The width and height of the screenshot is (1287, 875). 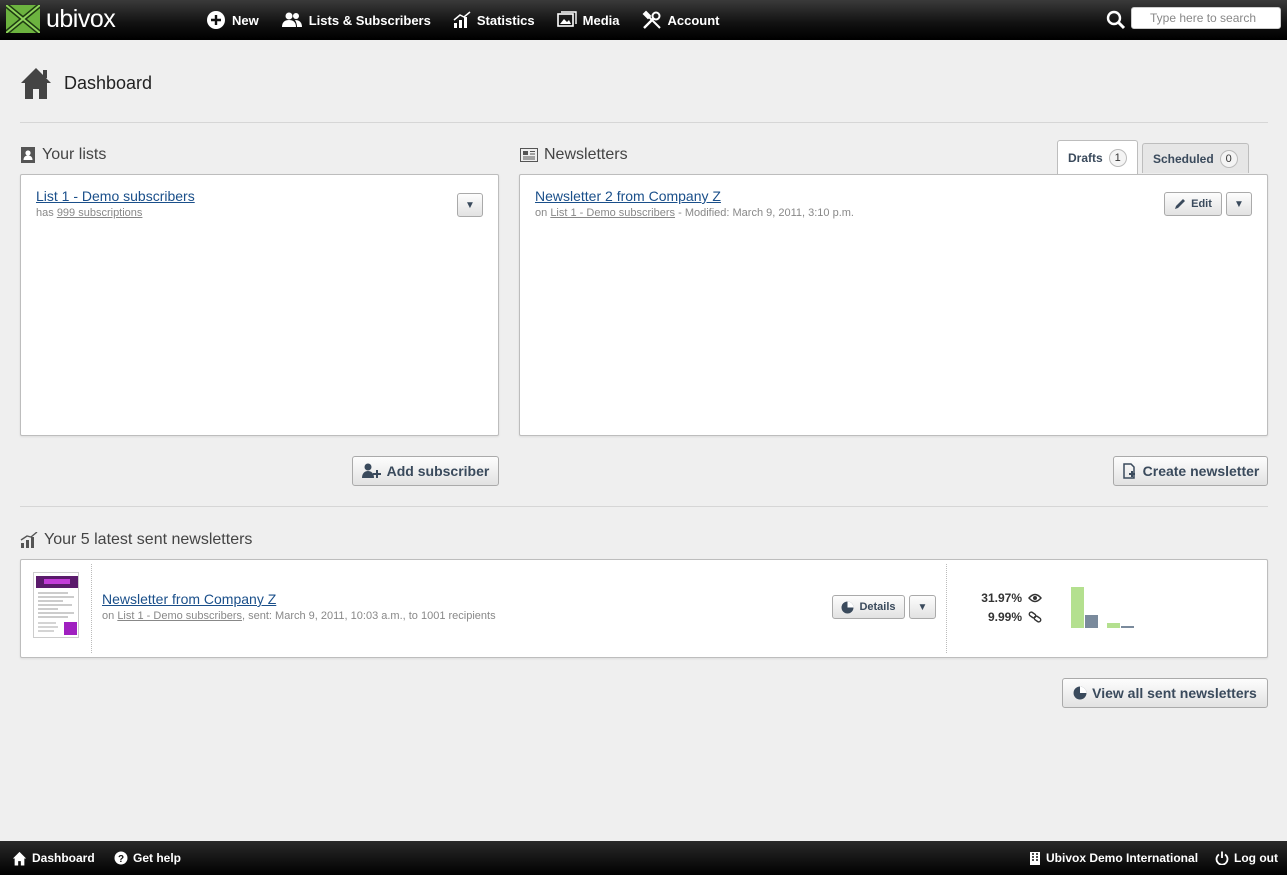 I want to click on page-title: Dashboard, so click(x=108, y=82).